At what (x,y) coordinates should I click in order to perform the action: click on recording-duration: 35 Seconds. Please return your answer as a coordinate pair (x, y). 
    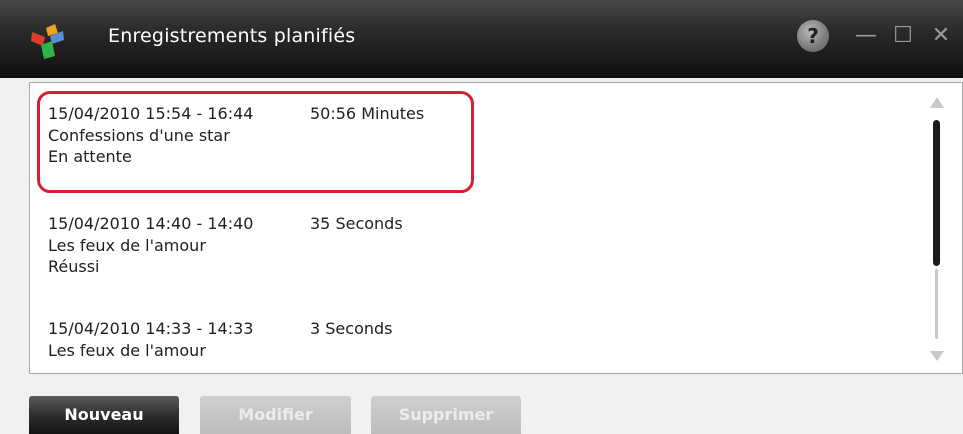
    Looking at the image, I should click on (356, 223).